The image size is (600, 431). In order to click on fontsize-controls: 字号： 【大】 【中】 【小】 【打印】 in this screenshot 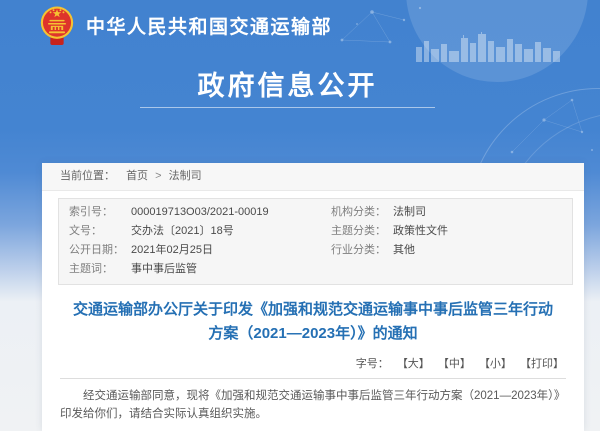, I will do `click(313, 363)`.